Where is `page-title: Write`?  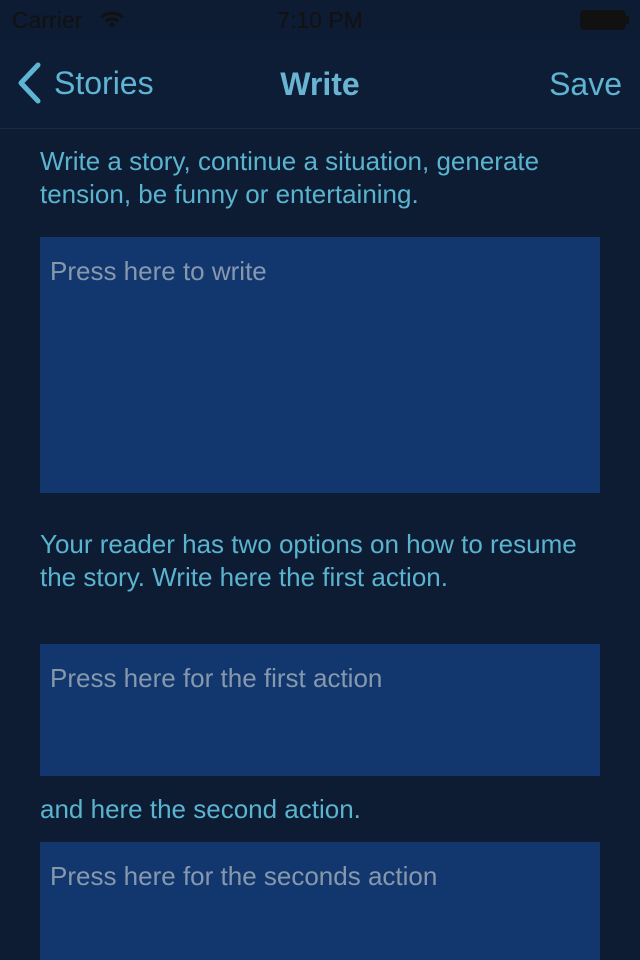 page-title: Write is located at coordinates (320, 84).